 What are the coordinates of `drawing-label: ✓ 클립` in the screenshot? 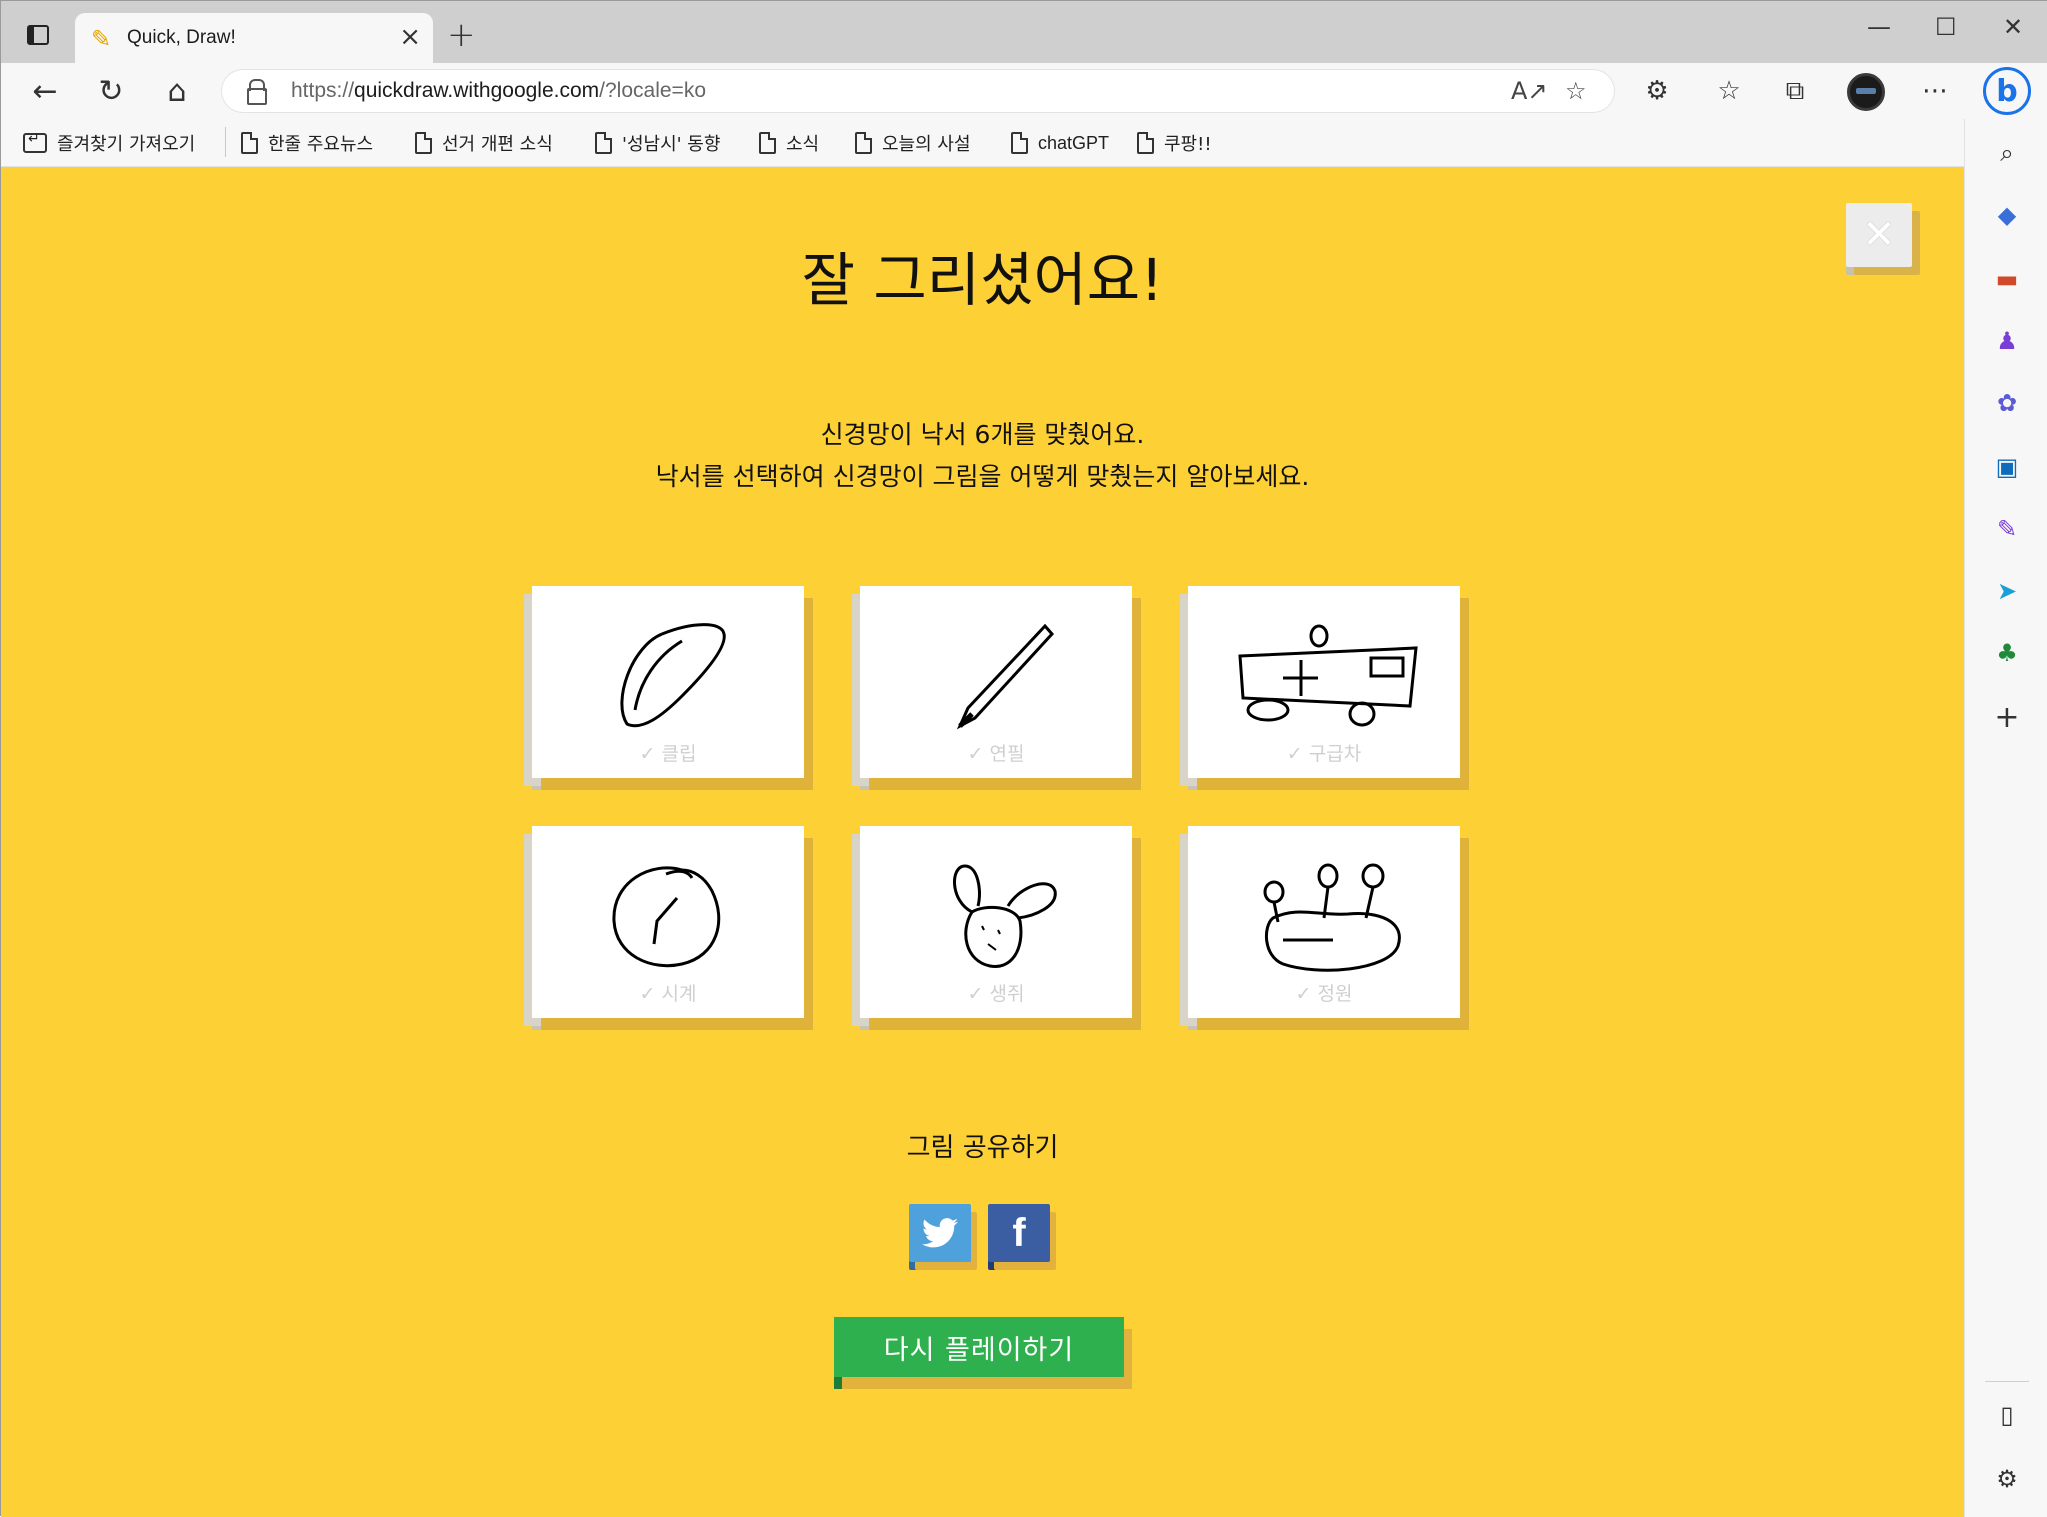 It's located at (668, 754).